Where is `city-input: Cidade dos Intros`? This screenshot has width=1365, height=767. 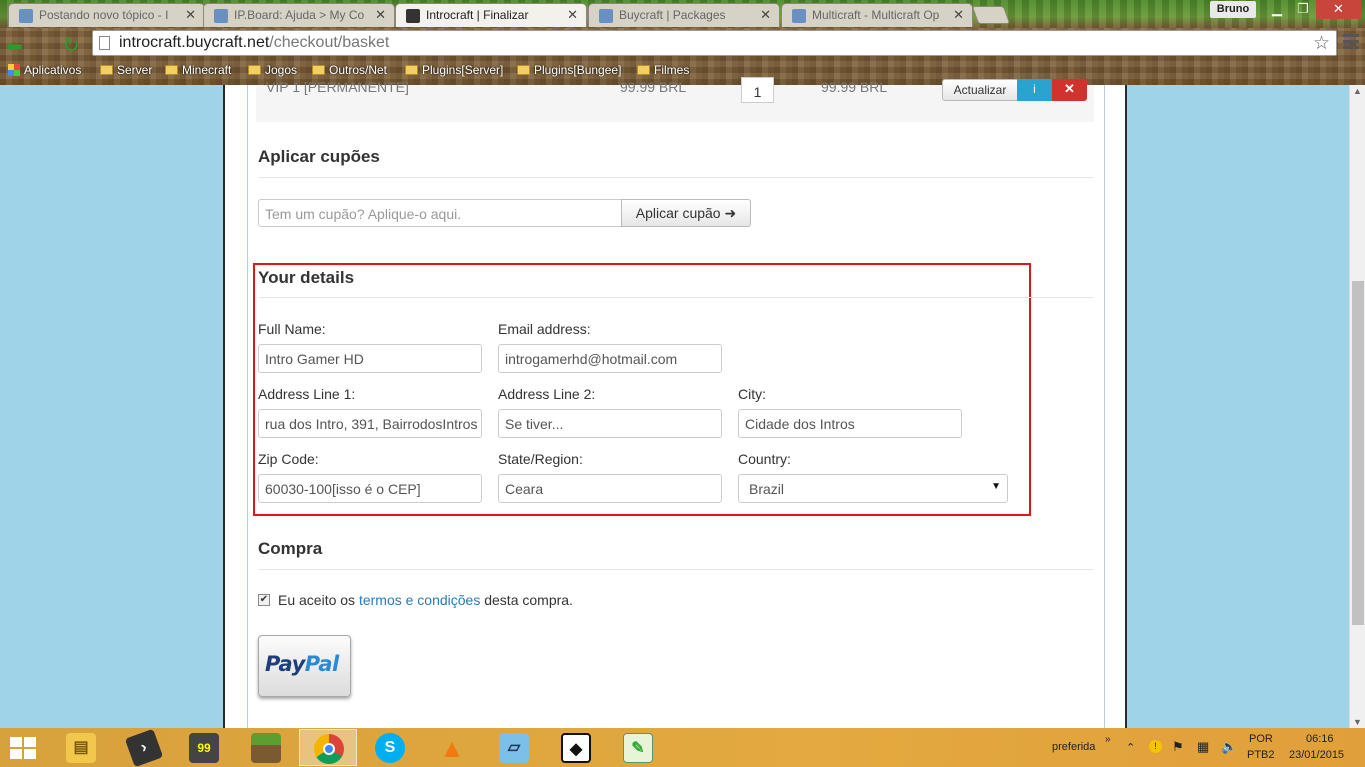 city-input: Cidade dos Intros is located at coordinates (850, 423).